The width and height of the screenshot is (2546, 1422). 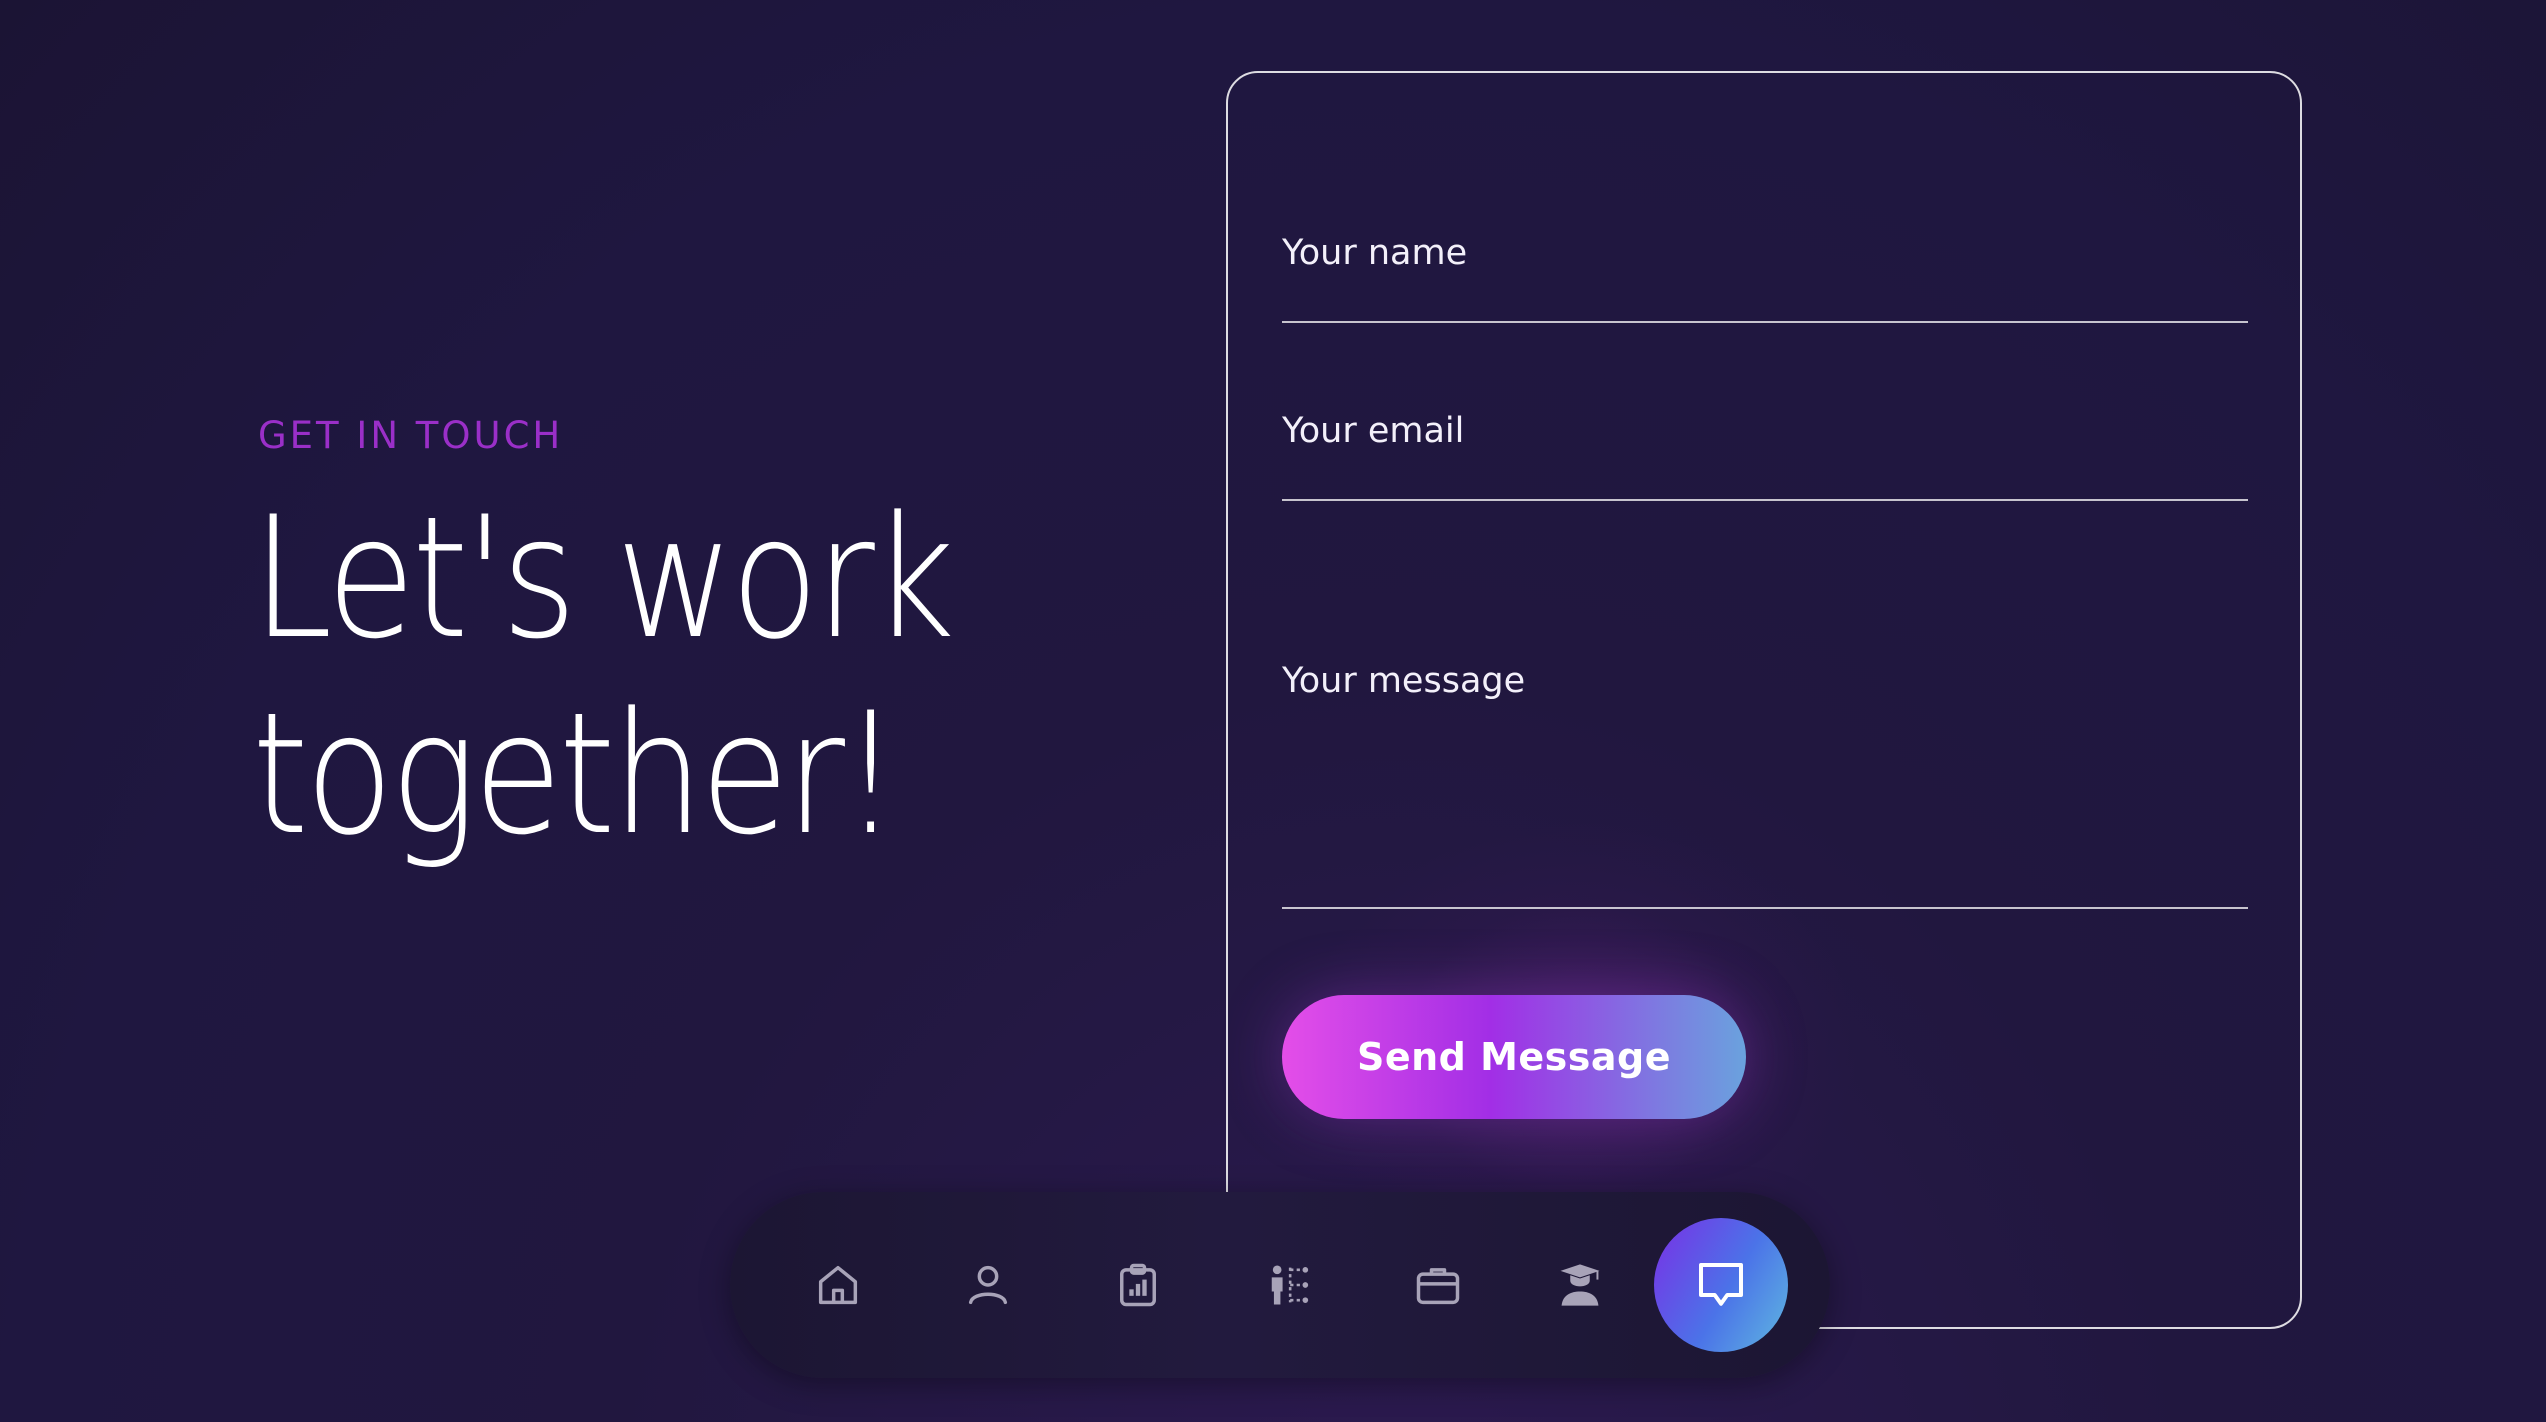 I want to click on skills-diagram-icon, so click(x=1290, y=1285).